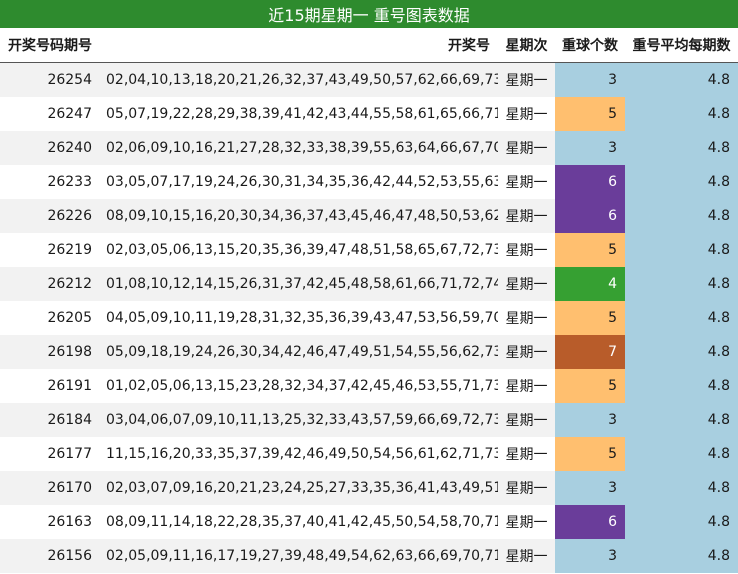 This screenshot has width=738, height=574. I want to click on header-weekday: 星期次, so click(526, 46).